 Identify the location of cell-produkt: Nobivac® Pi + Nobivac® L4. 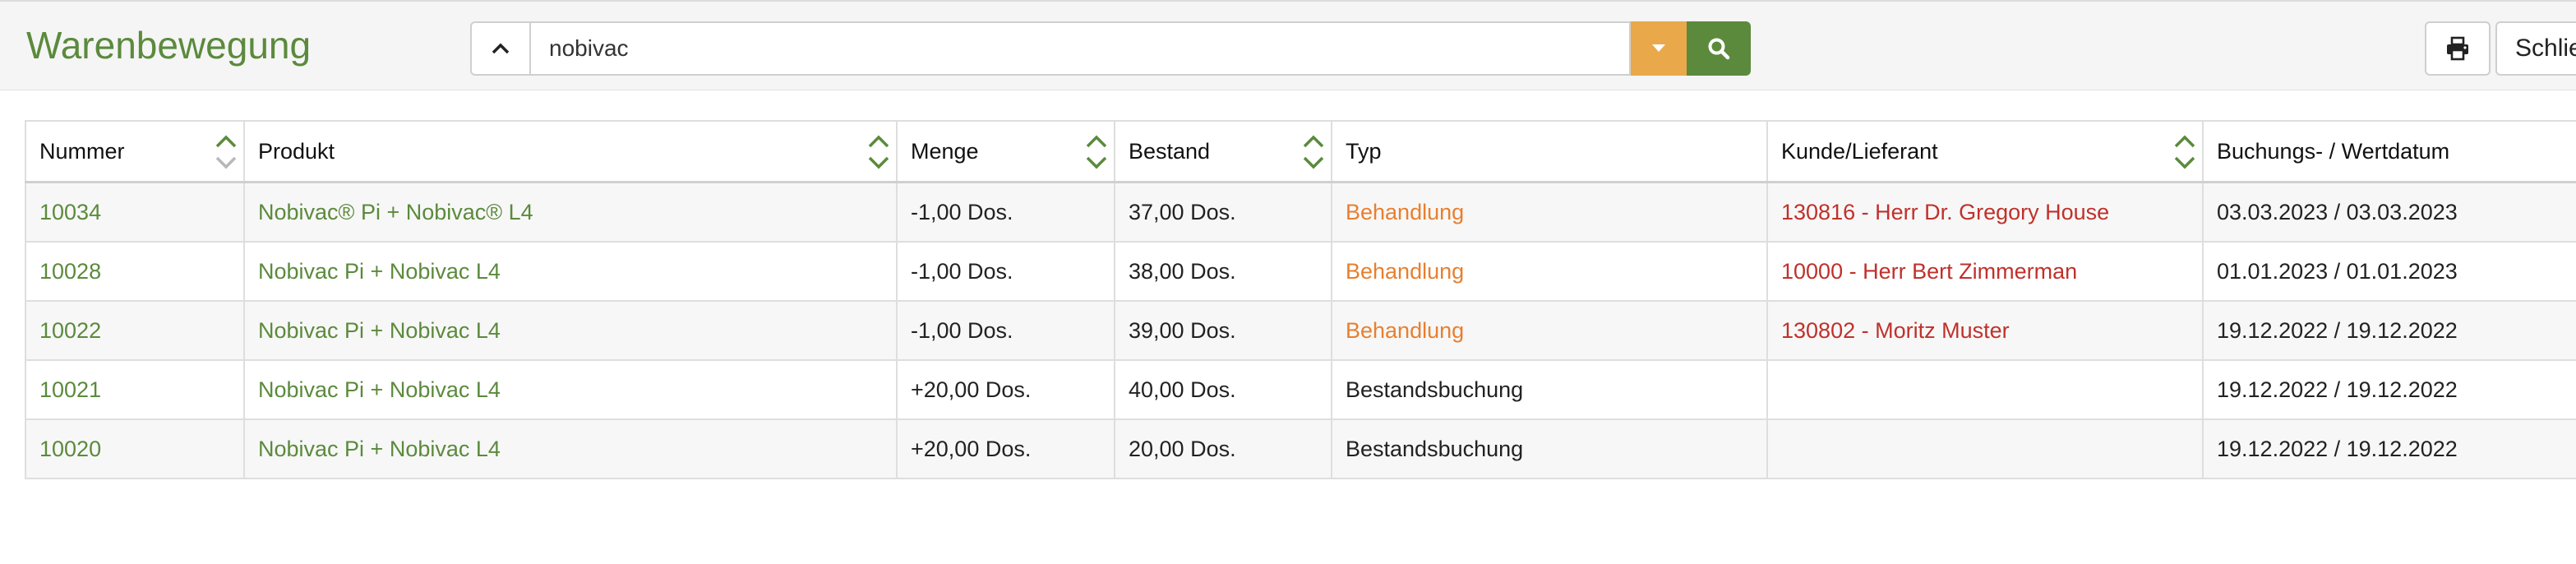
(570, 212).